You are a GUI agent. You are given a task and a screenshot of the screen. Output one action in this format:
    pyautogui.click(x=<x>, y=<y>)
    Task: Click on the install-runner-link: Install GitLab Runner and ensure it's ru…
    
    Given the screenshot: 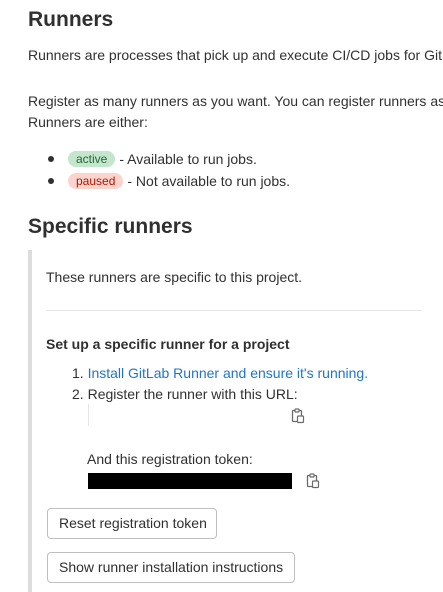 What is the action you would take?
    pyautogui.click(x=228, y=373)
    